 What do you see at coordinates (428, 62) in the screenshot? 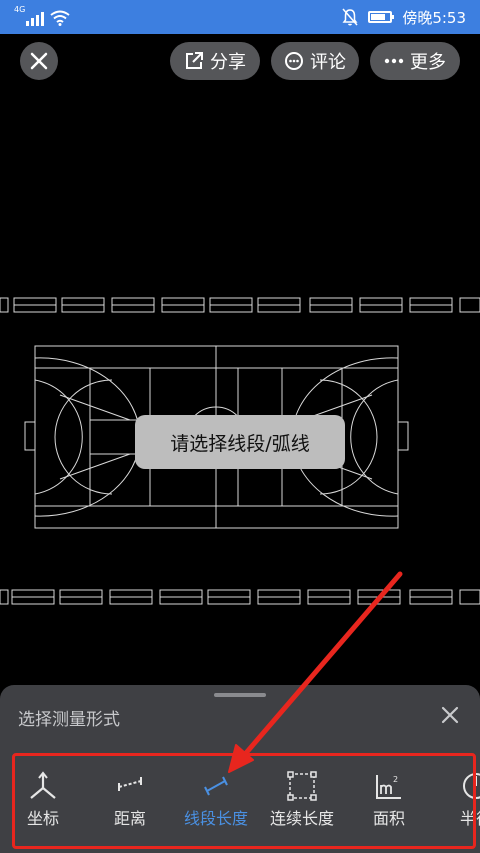
I see `more-label: 更多` at bounding box center [428, 62].